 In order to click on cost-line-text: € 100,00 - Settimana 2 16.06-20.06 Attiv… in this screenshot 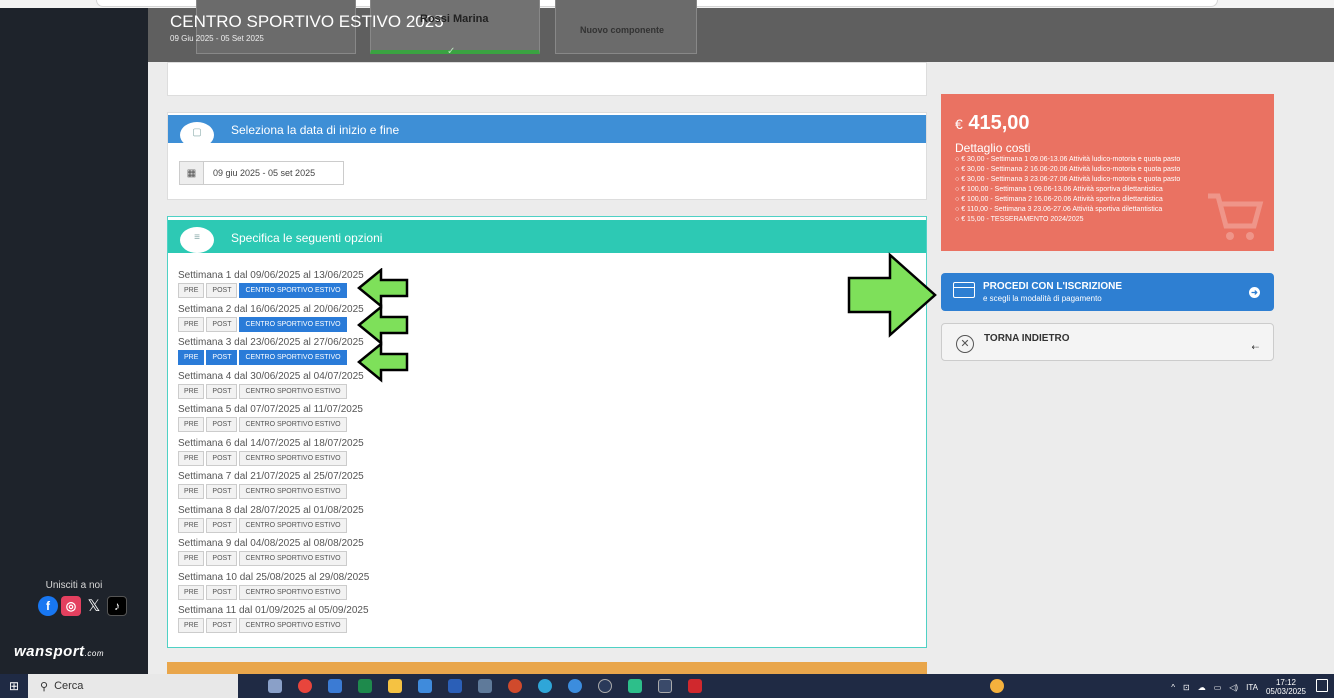, I will do `click(1062, 199)`.